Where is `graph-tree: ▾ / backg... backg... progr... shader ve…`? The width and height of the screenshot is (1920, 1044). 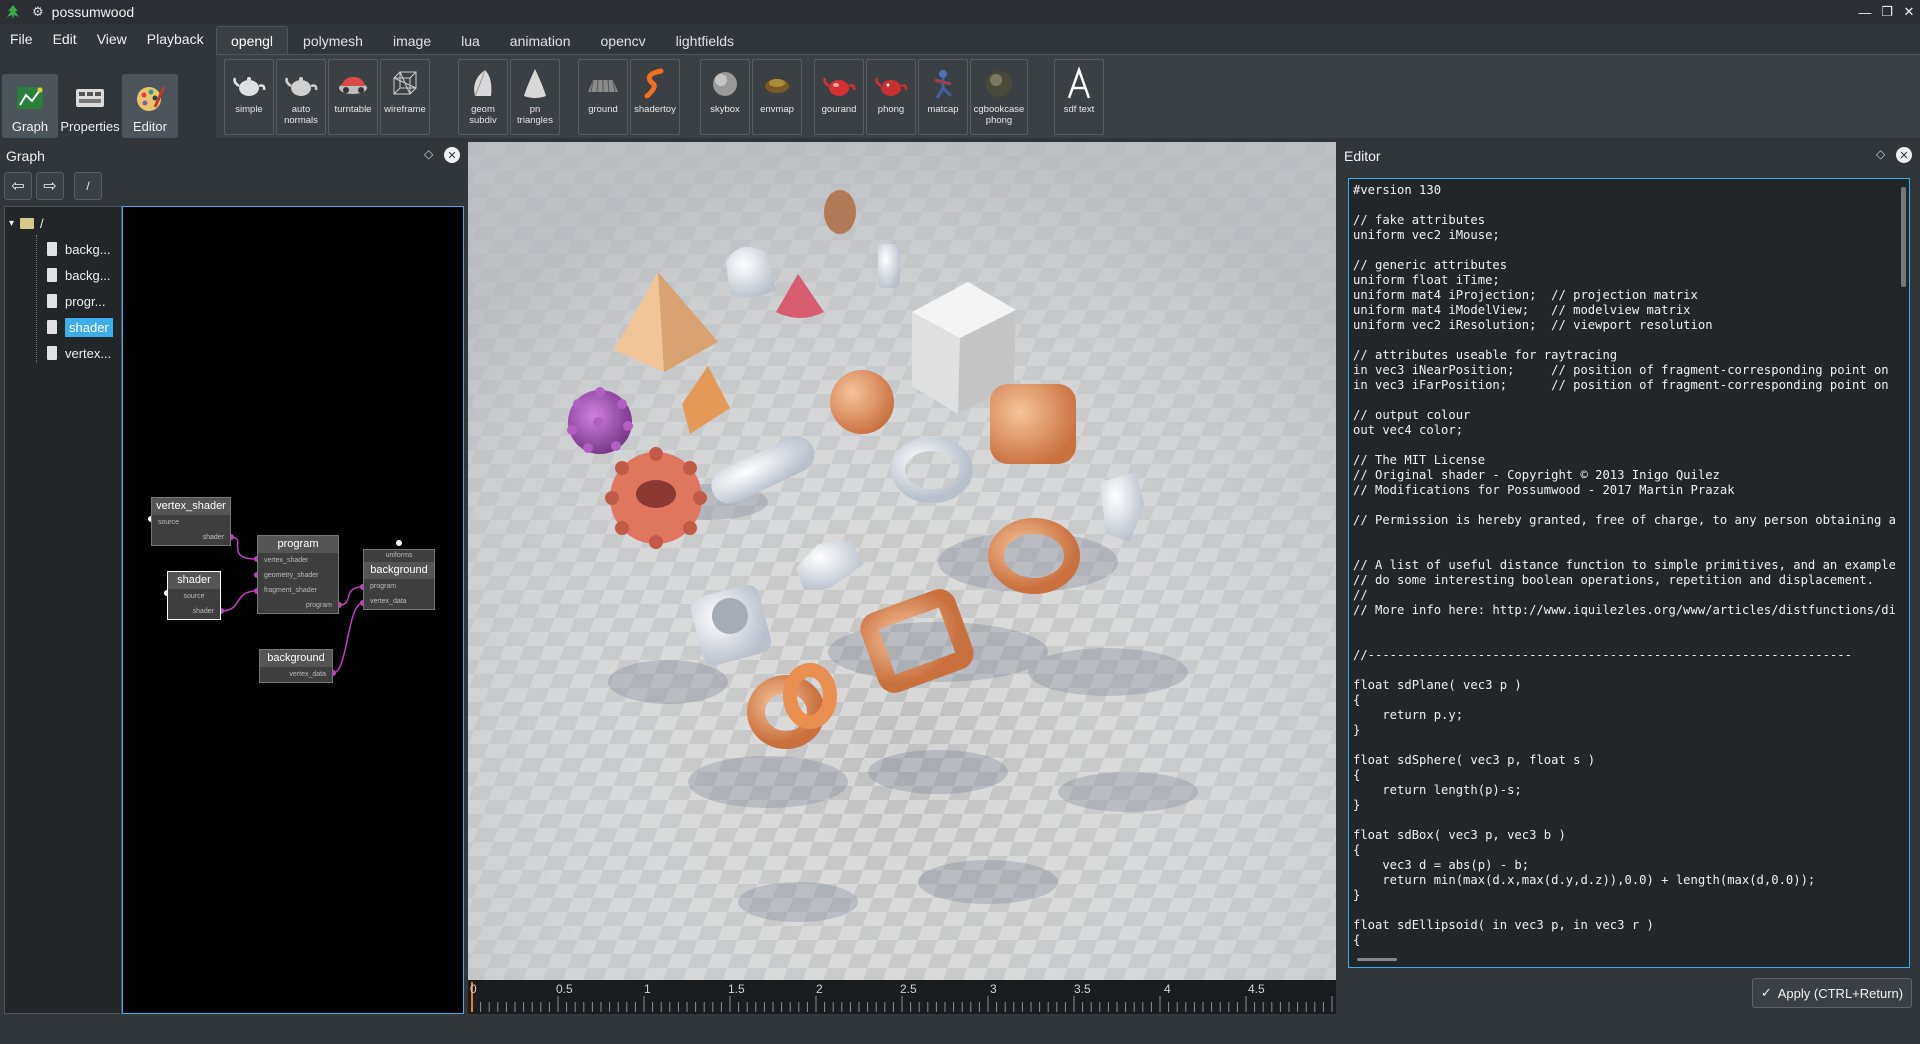
graph-tree: ▾ / backg... backg... progr... shader ve… is located at coordinates (63, 610).